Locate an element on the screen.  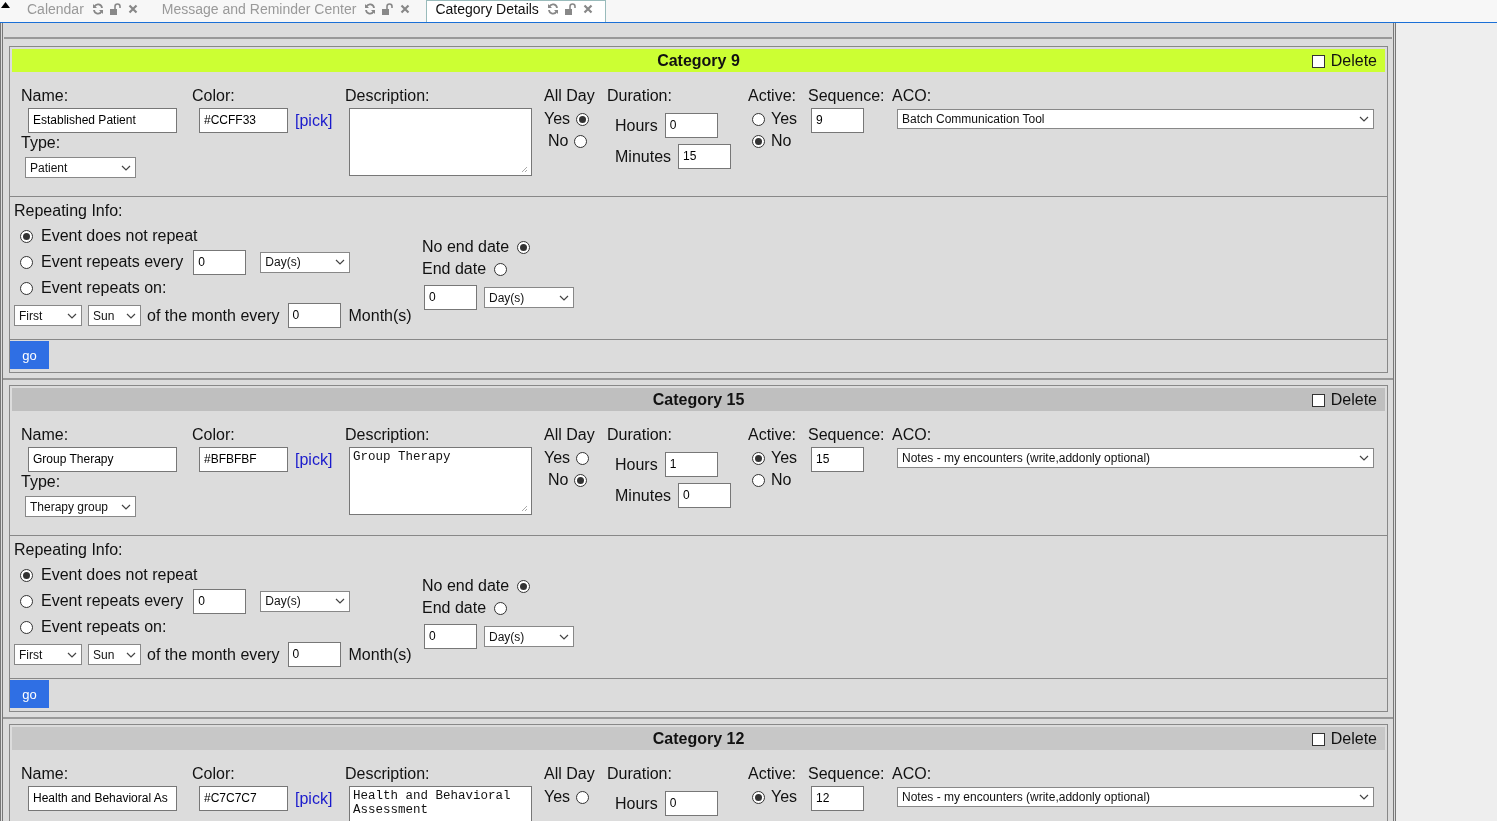
dropdown: Patient is located at coordinates (80, 167).